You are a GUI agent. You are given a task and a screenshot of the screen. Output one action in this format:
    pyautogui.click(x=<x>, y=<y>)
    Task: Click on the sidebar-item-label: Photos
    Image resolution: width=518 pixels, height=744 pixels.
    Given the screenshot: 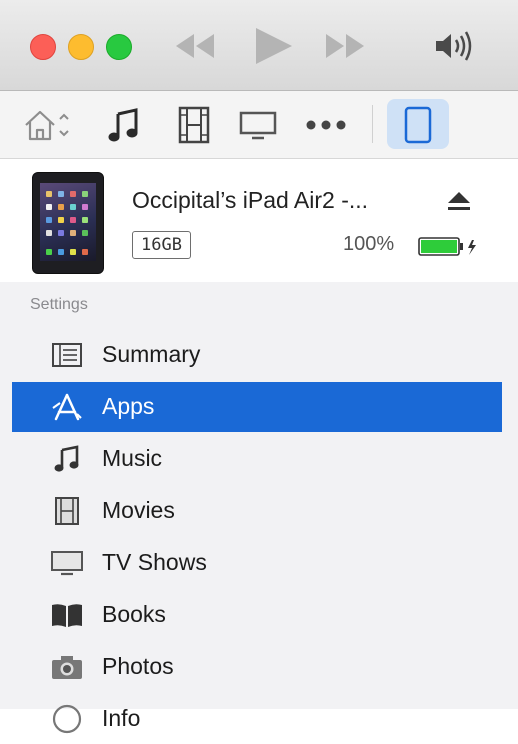 What is the action you would take?
    pyautogui.click(x=138, y=666)
    